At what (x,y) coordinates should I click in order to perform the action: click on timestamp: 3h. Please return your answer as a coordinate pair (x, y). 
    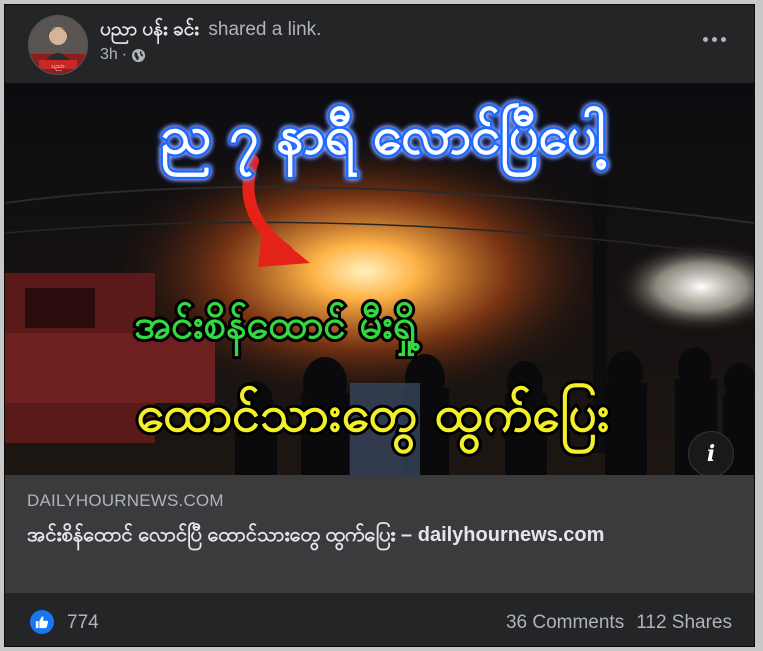
    Looking at the image, I should click on (109, 55).